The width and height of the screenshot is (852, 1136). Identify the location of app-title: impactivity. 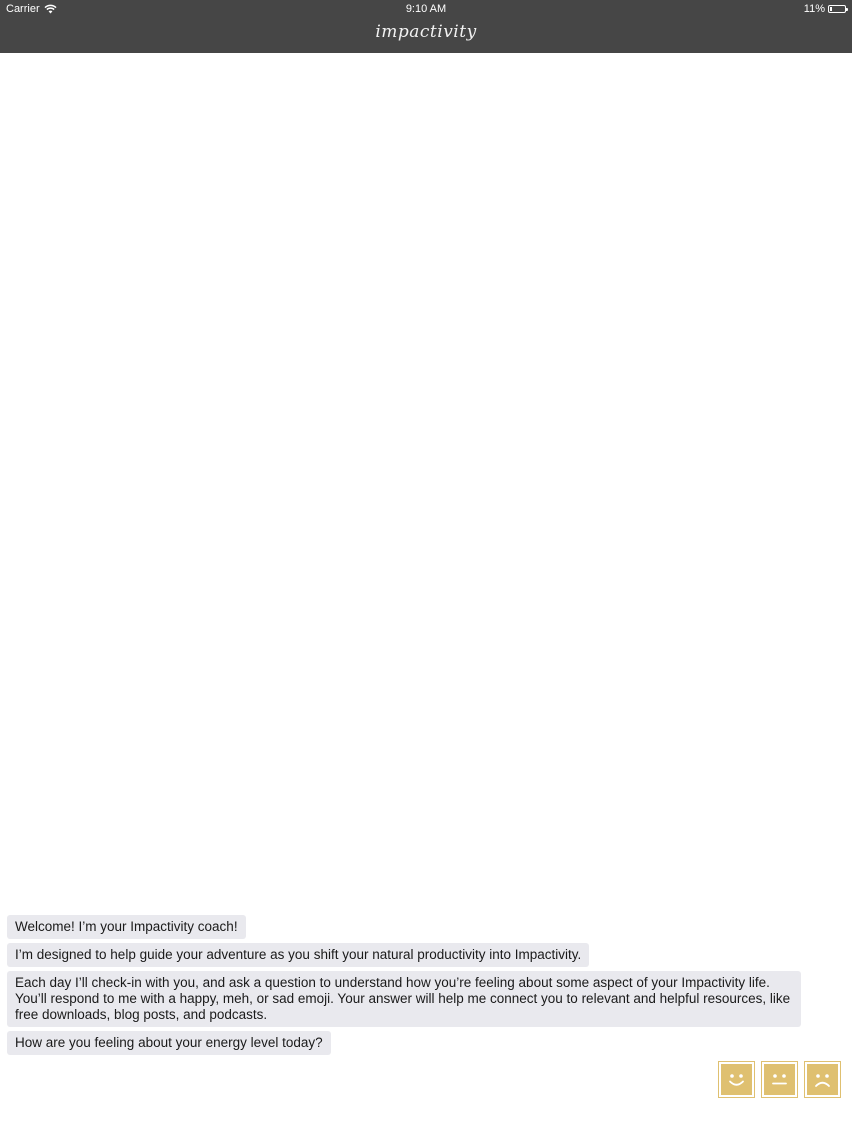
(426, 32).